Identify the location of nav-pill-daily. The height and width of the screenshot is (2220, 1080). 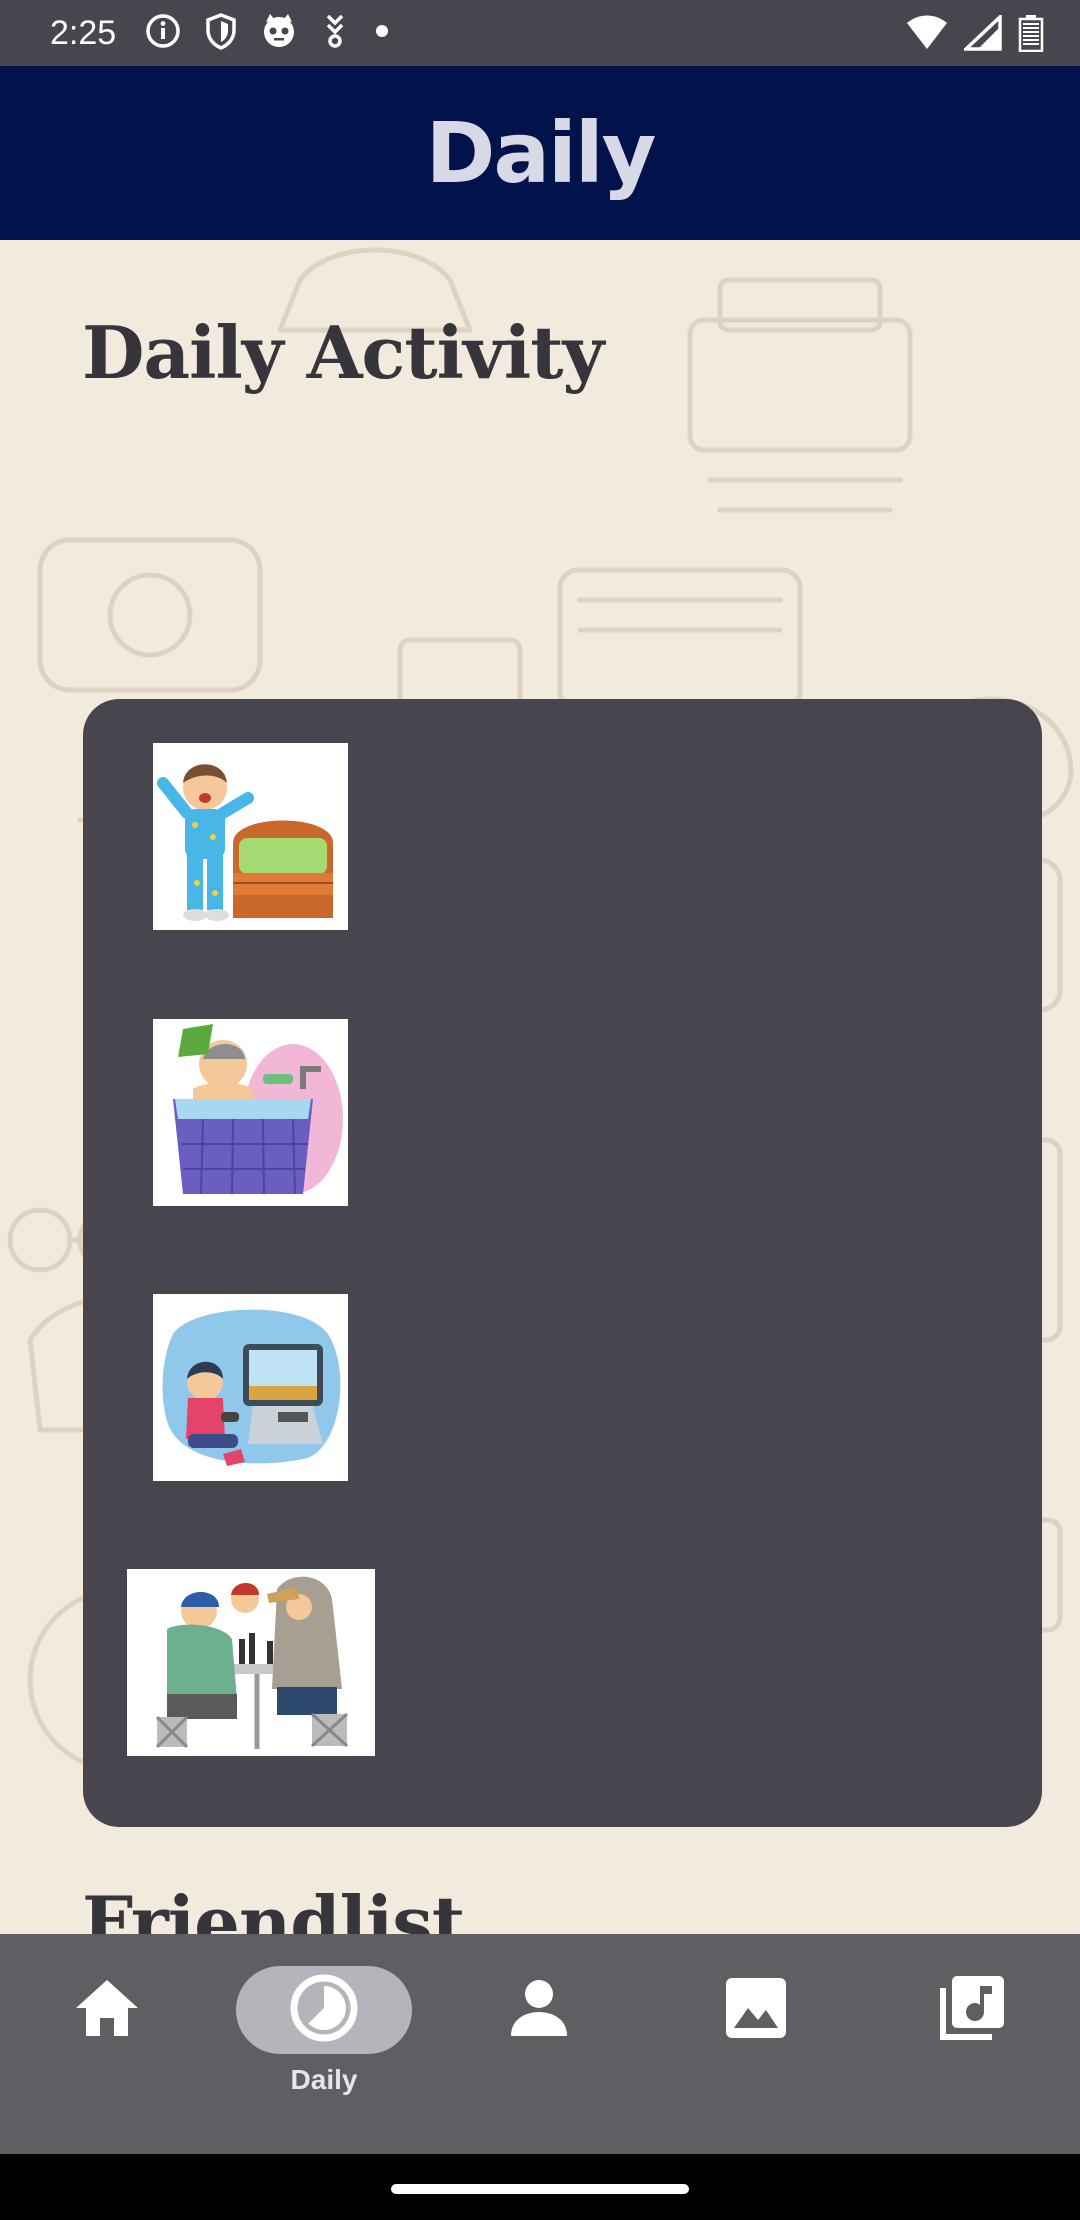
(324, 2010).